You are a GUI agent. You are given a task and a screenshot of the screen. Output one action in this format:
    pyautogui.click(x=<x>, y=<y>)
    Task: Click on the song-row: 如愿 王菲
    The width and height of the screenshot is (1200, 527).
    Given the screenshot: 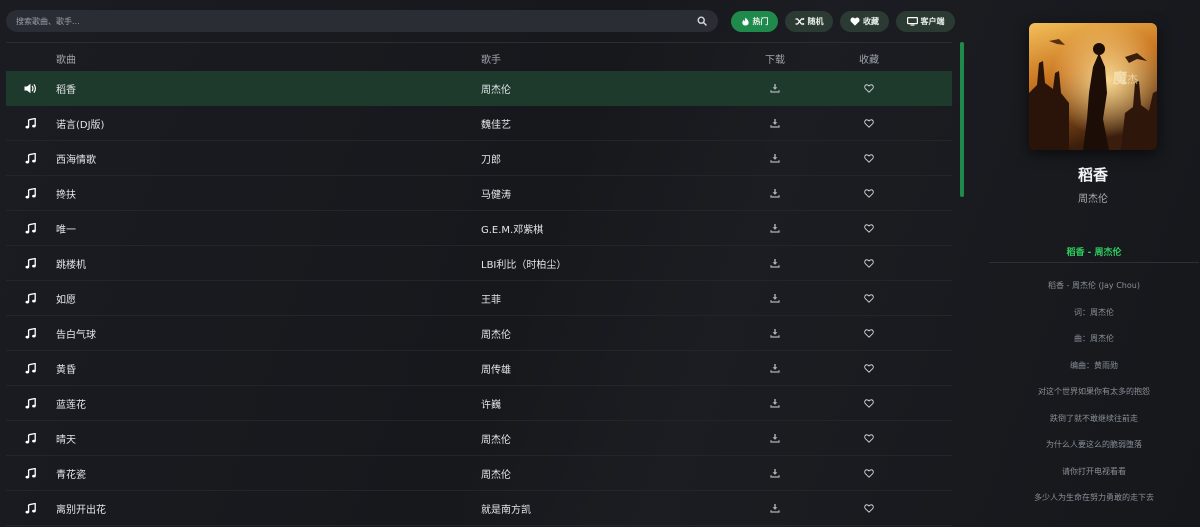 What is the action you would take?
    pyautogui.click(x=479, y=298)
    